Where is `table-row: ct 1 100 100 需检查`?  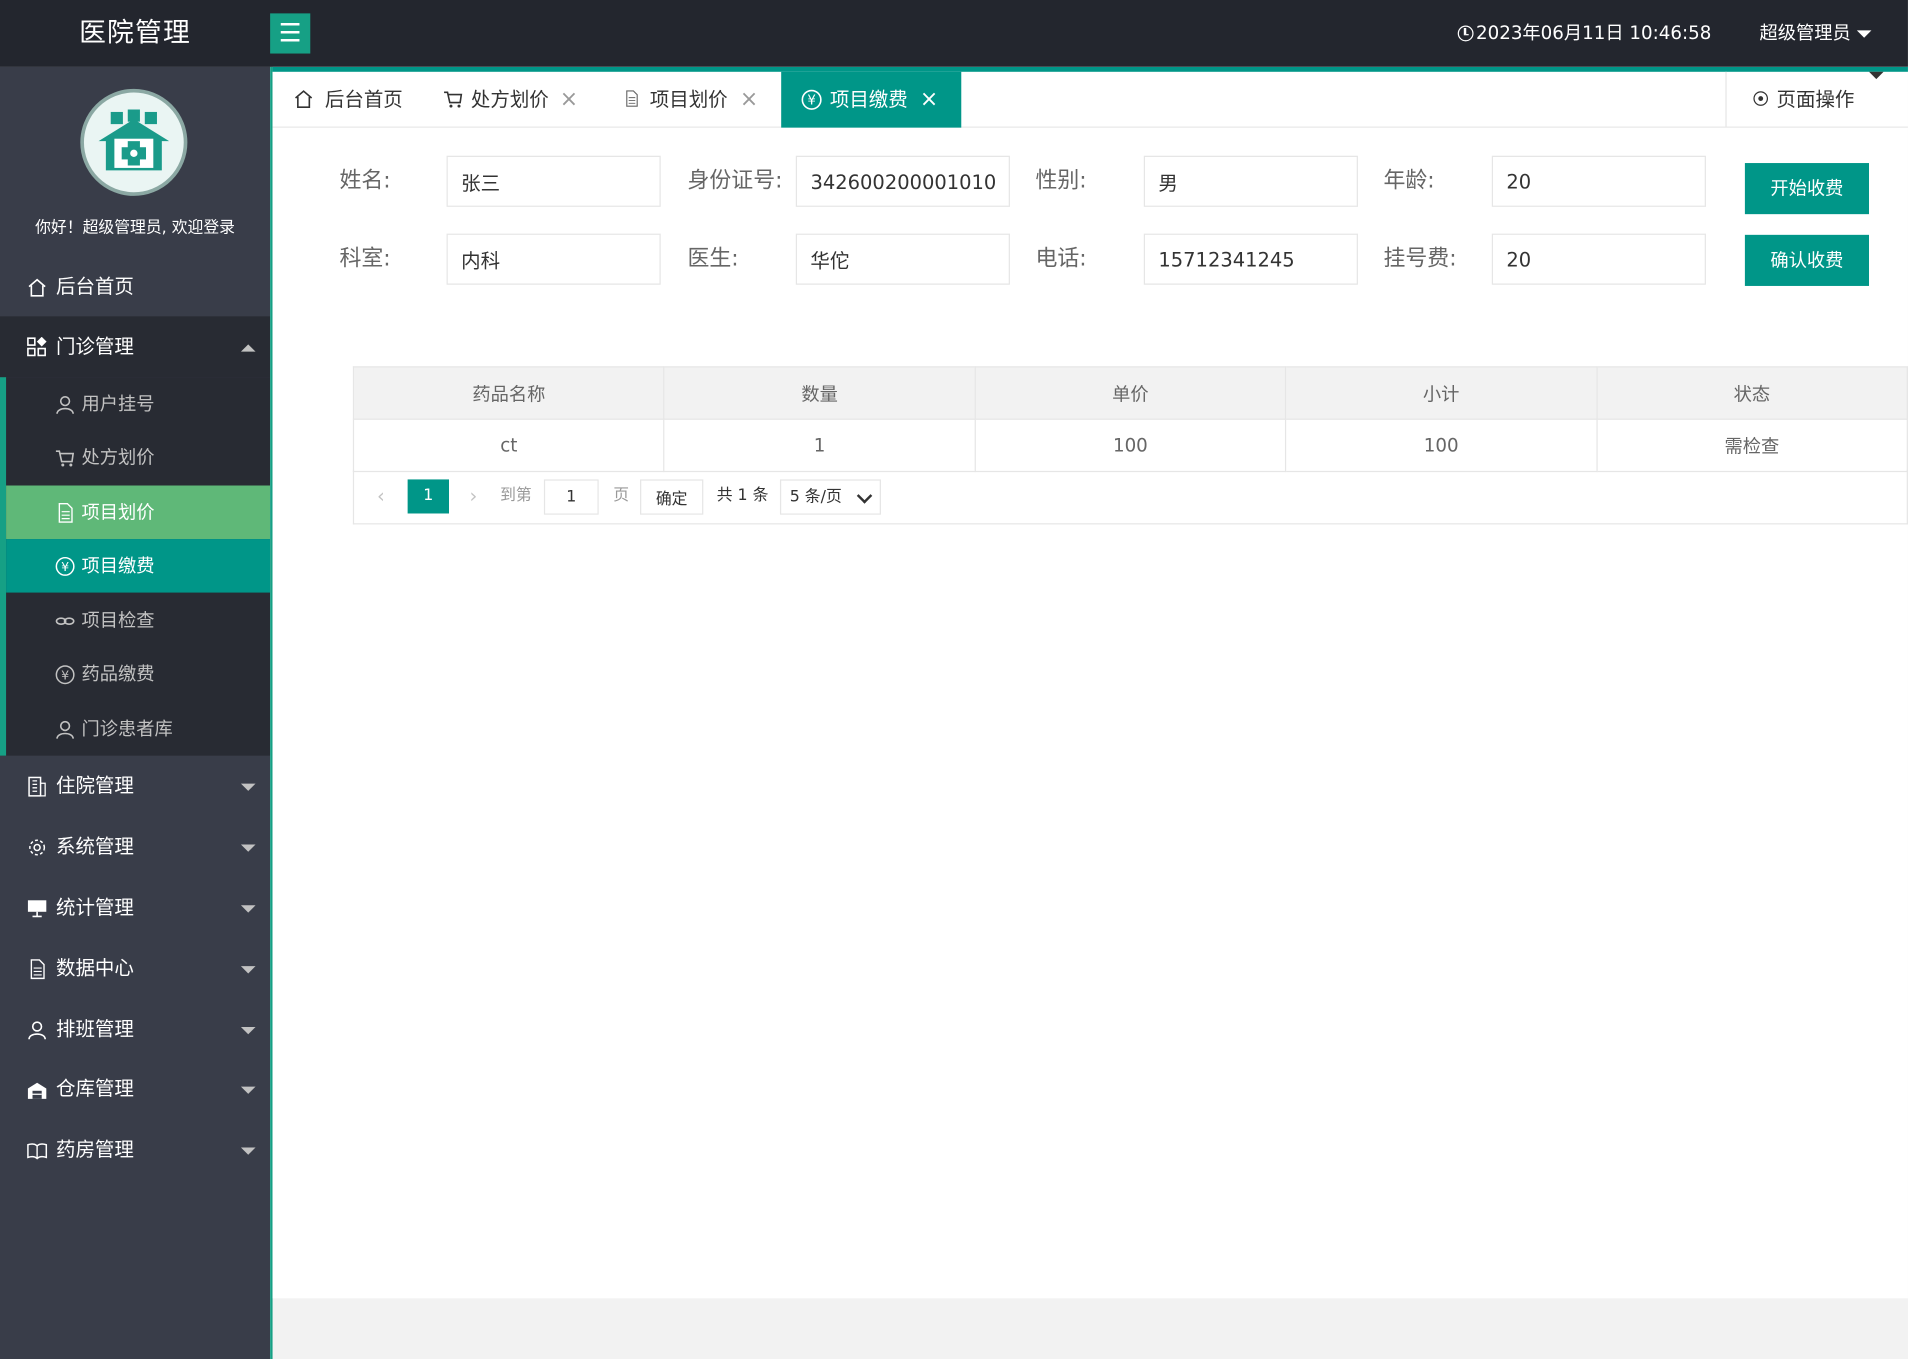
table-row: ct 1 100 100 需检查 is located at coordinates (1130, 445).